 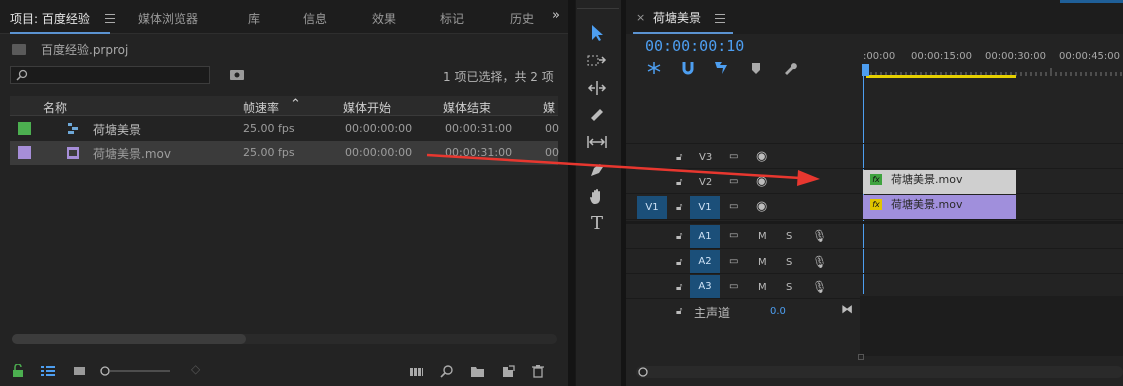 I want to click on hand-icon, so click(x=595, y=196).